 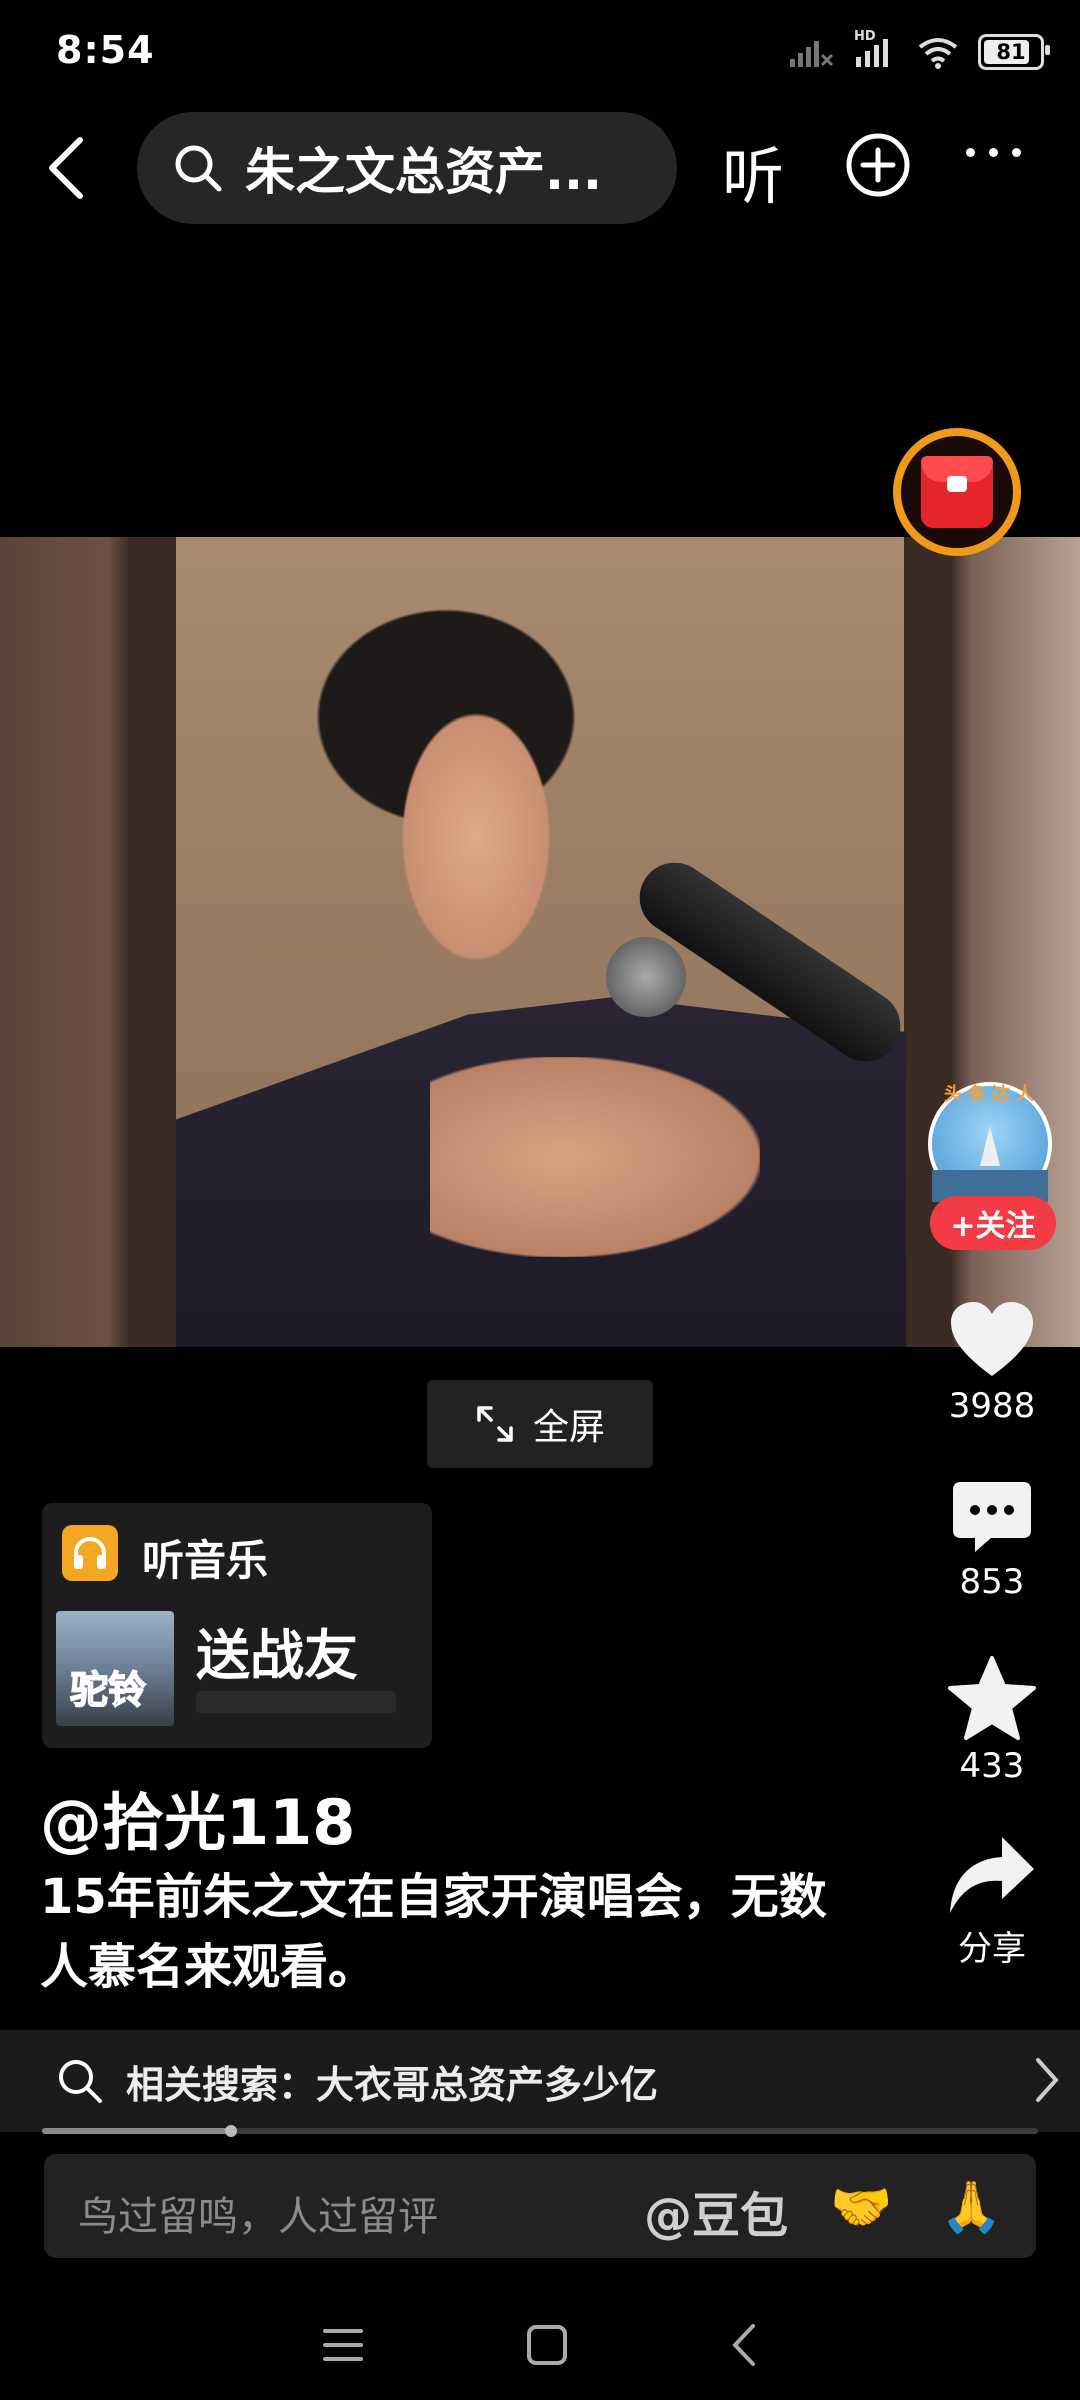 I want to click on add-button, so click(x=878, y=167).